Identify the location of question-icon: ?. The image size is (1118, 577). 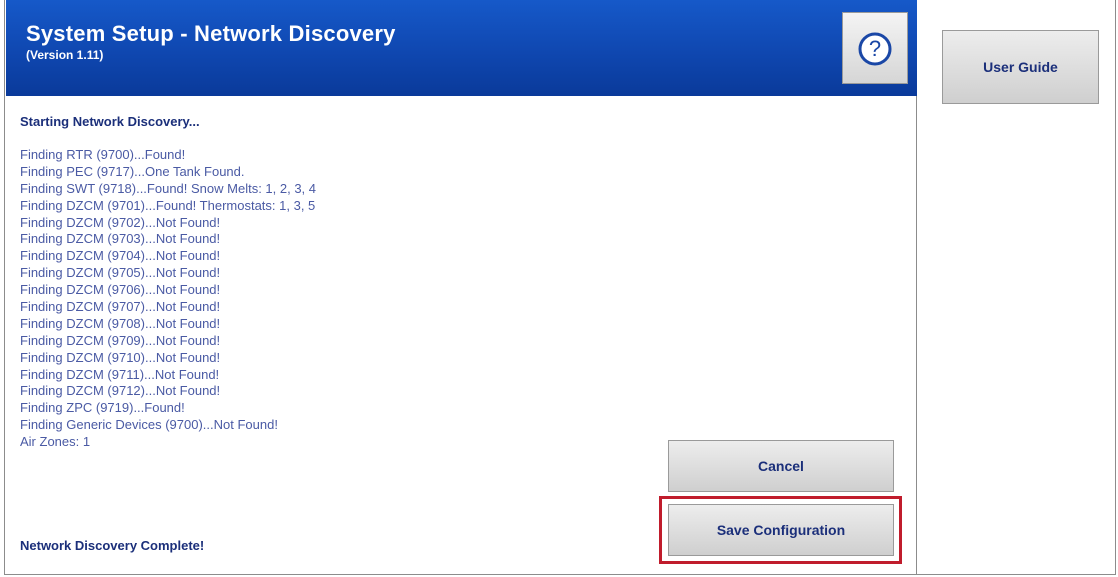
(875, 49).